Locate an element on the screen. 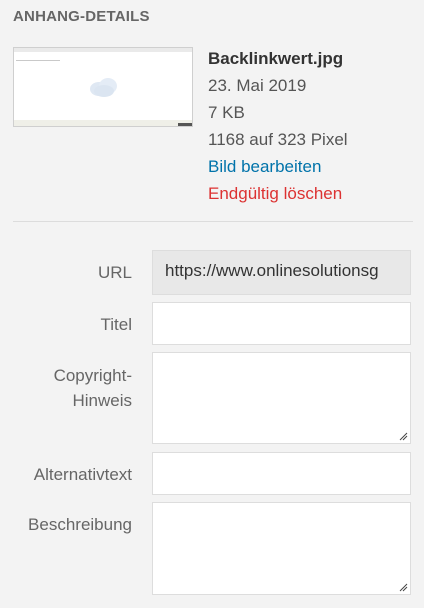 This screenshot has width=424, height=608. copyright-label-line2: Hinweis is located at coordinates (102, 400).